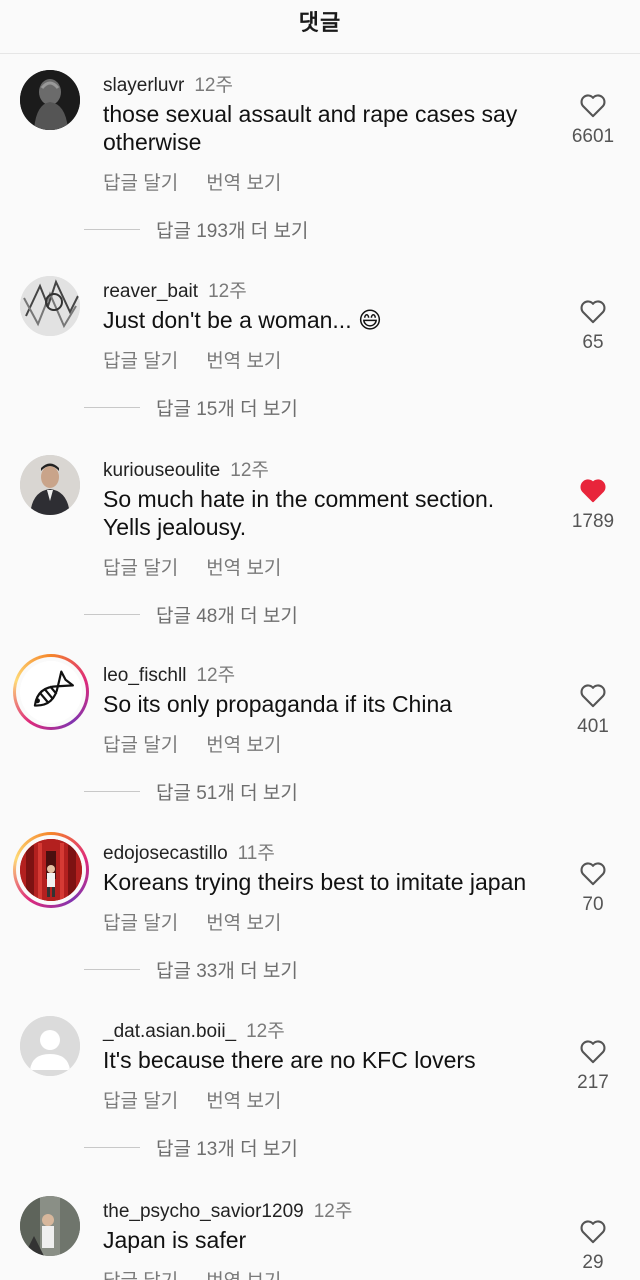  I want to click on like-area: 6601, so click(593, 120).